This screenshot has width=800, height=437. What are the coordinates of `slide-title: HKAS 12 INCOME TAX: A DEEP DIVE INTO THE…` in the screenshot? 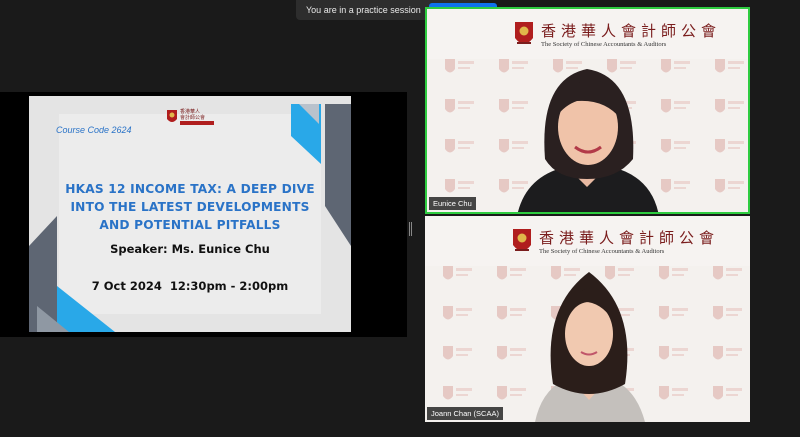 It's located at (190, 207).